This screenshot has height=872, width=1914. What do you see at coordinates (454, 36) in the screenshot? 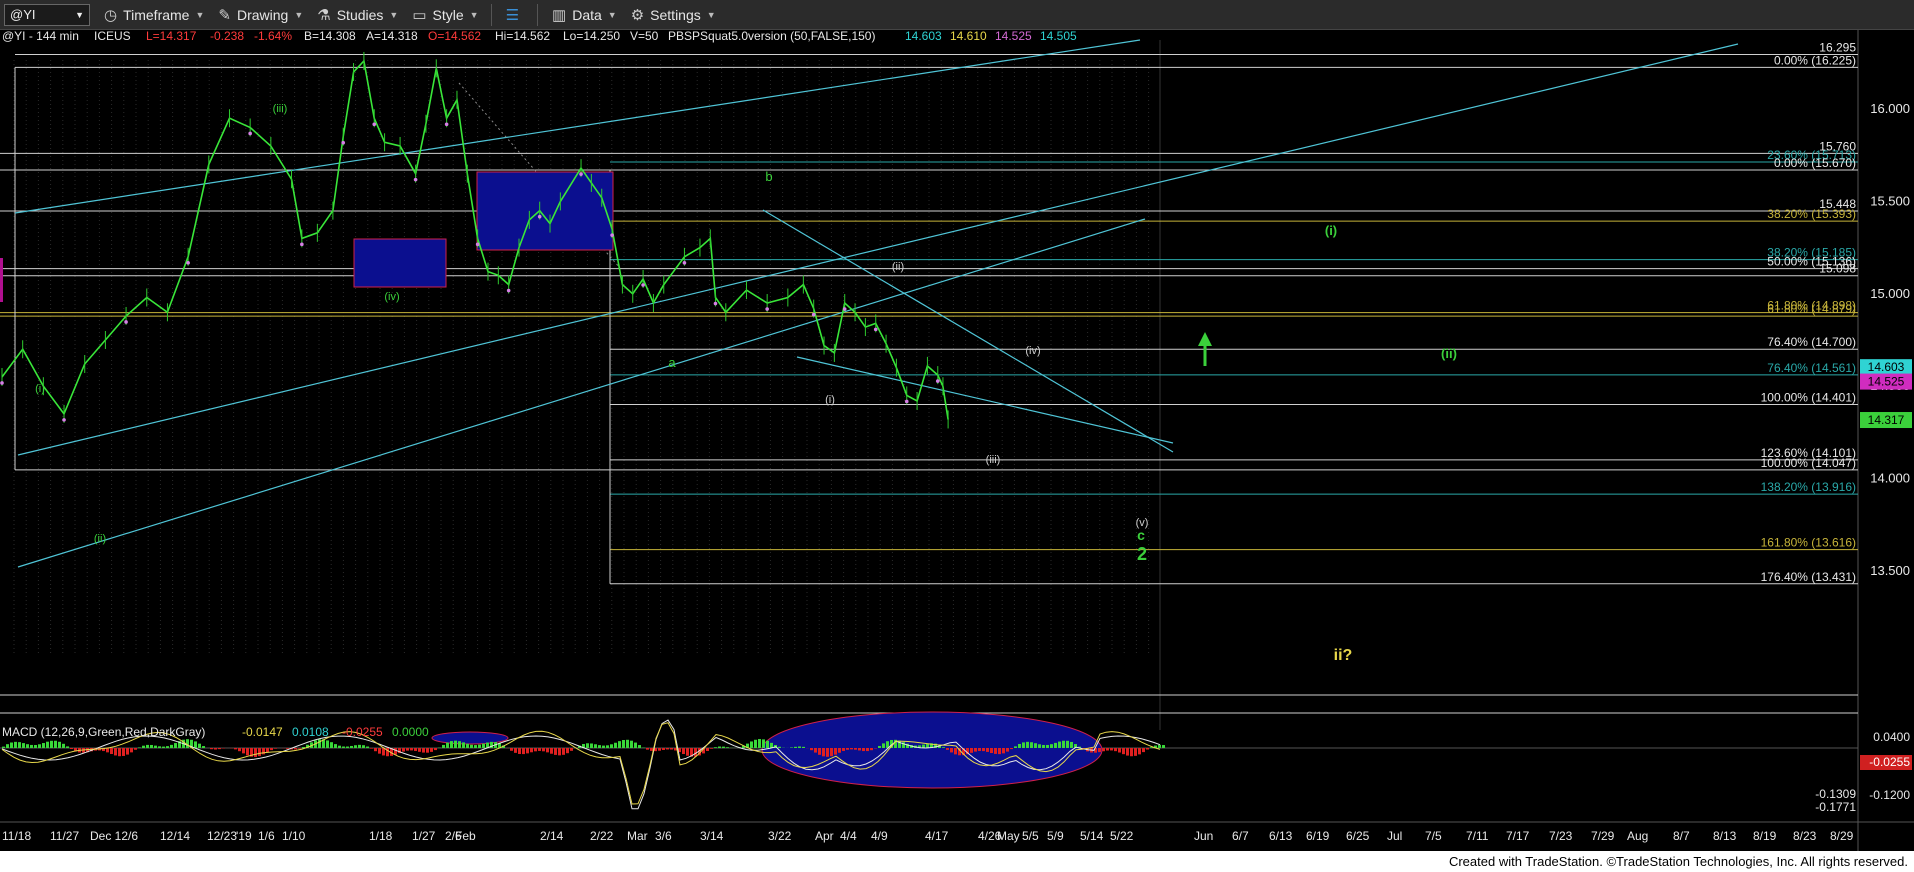
I see `header-open: O=14.562` at bounding box center [454, 36].